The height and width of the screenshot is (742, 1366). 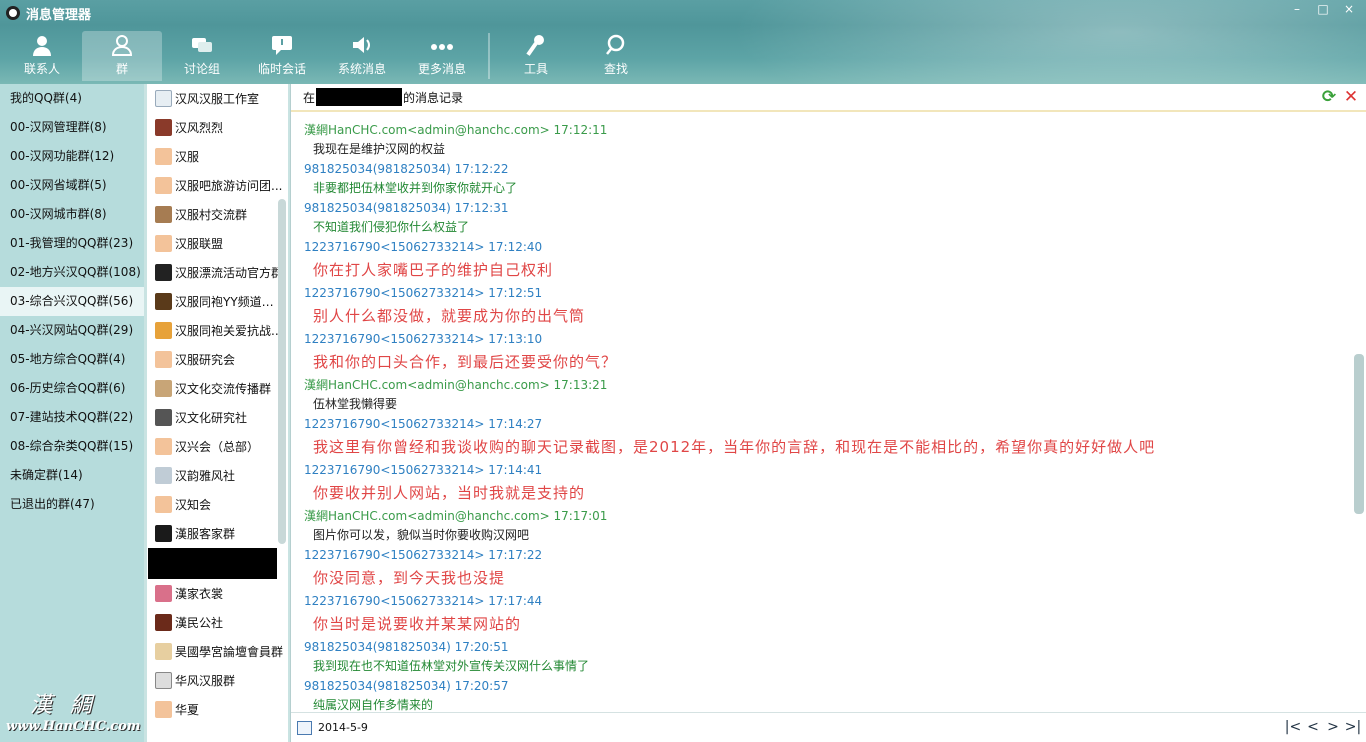 What do you see at coordinates (72, 214) in the screenshot?
I see `category-item: 00-汉网城市群(8)` at bounding box center [72, 214].